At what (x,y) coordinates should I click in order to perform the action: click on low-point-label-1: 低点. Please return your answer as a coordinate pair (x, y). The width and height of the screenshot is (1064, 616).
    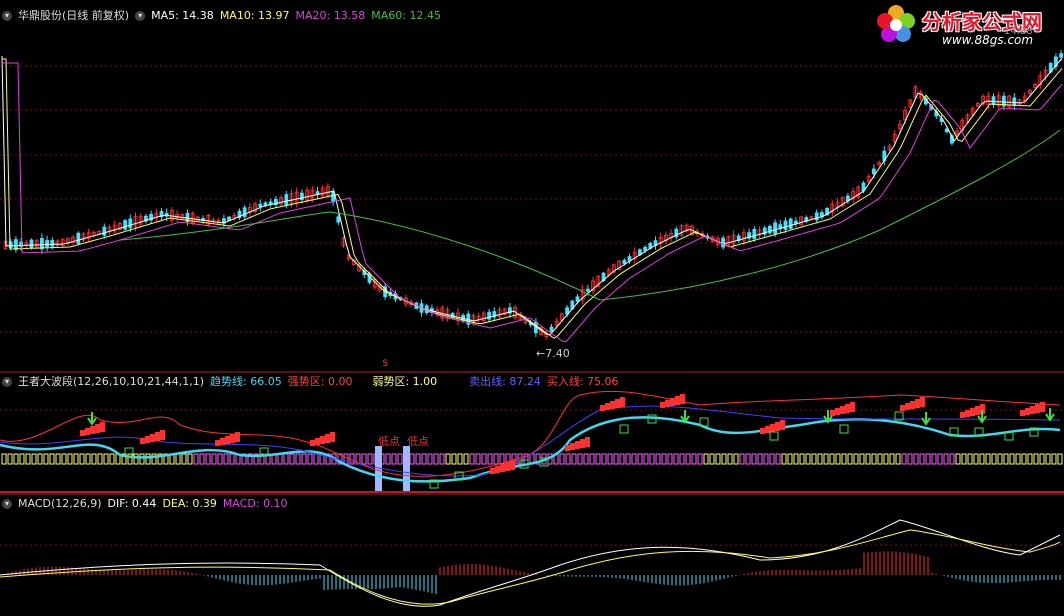
    Looking at the image, I should click on (389, 441).